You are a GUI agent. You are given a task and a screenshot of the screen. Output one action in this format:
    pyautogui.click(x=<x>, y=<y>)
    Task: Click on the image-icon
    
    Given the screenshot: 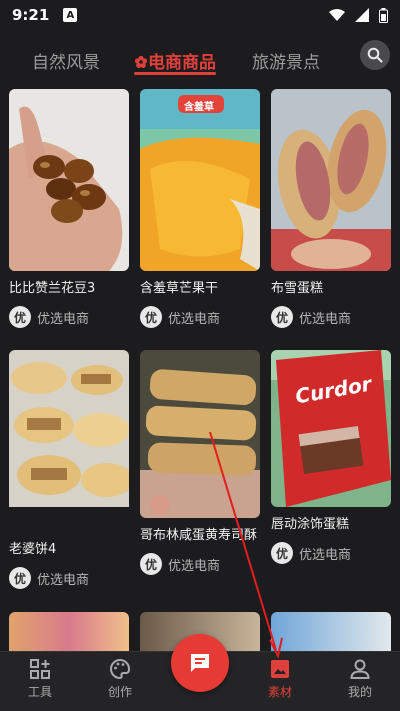 What is the action you would take?
    pyautogui.click(x=280, y=669)
    